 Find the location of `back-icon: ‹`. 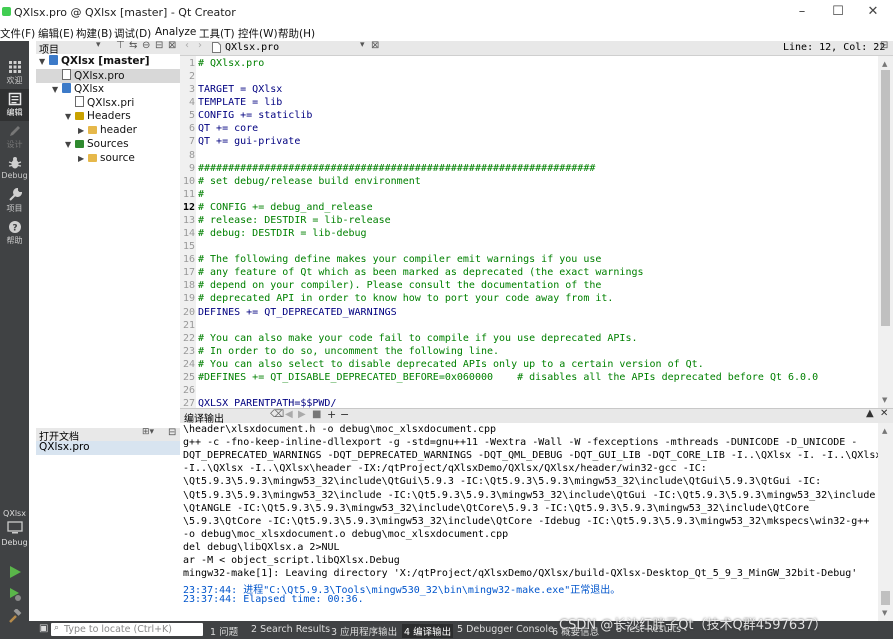

back-icon: ‹ is located at coordinates (187, 45).